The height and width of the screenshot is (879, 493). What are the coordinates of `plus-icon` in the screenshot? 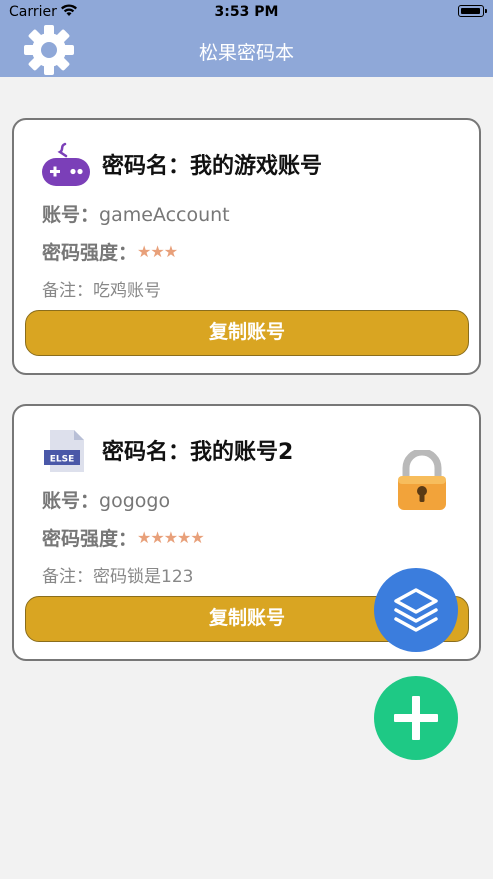 It's located at (416, 718).